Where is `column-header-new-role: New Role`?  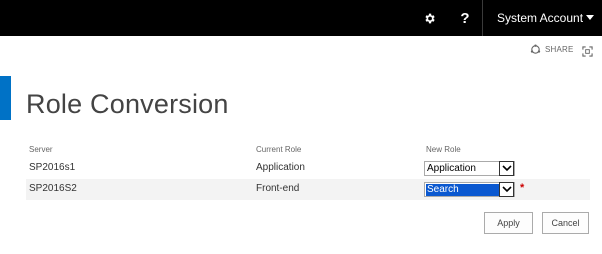 column-header-new-role: New Role is located at coordinates (443, 149).